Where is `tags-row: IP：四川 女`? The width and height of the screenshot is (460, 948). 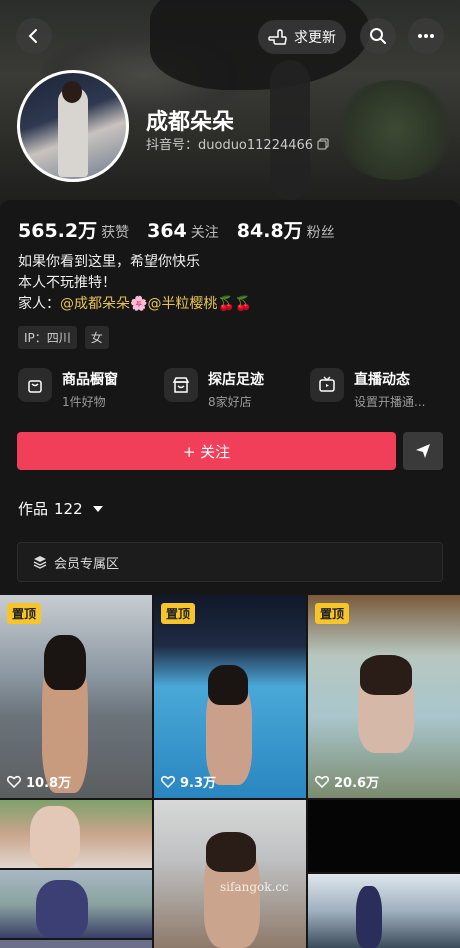
tags-row: IP：四川 女 is located at coordinates (63, 337).